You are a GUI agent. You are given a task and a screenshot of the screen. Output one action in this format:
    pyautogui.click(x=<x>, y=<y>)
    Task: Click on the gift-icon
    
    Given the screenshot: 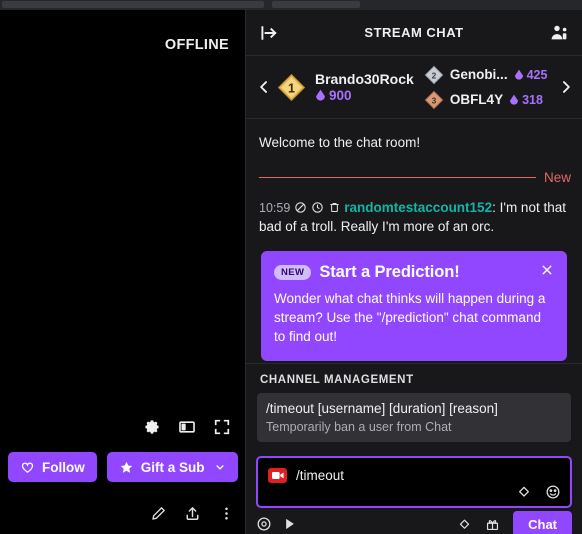 What is the action you would take?
    pyautogui.click(x=492, y=524)
    